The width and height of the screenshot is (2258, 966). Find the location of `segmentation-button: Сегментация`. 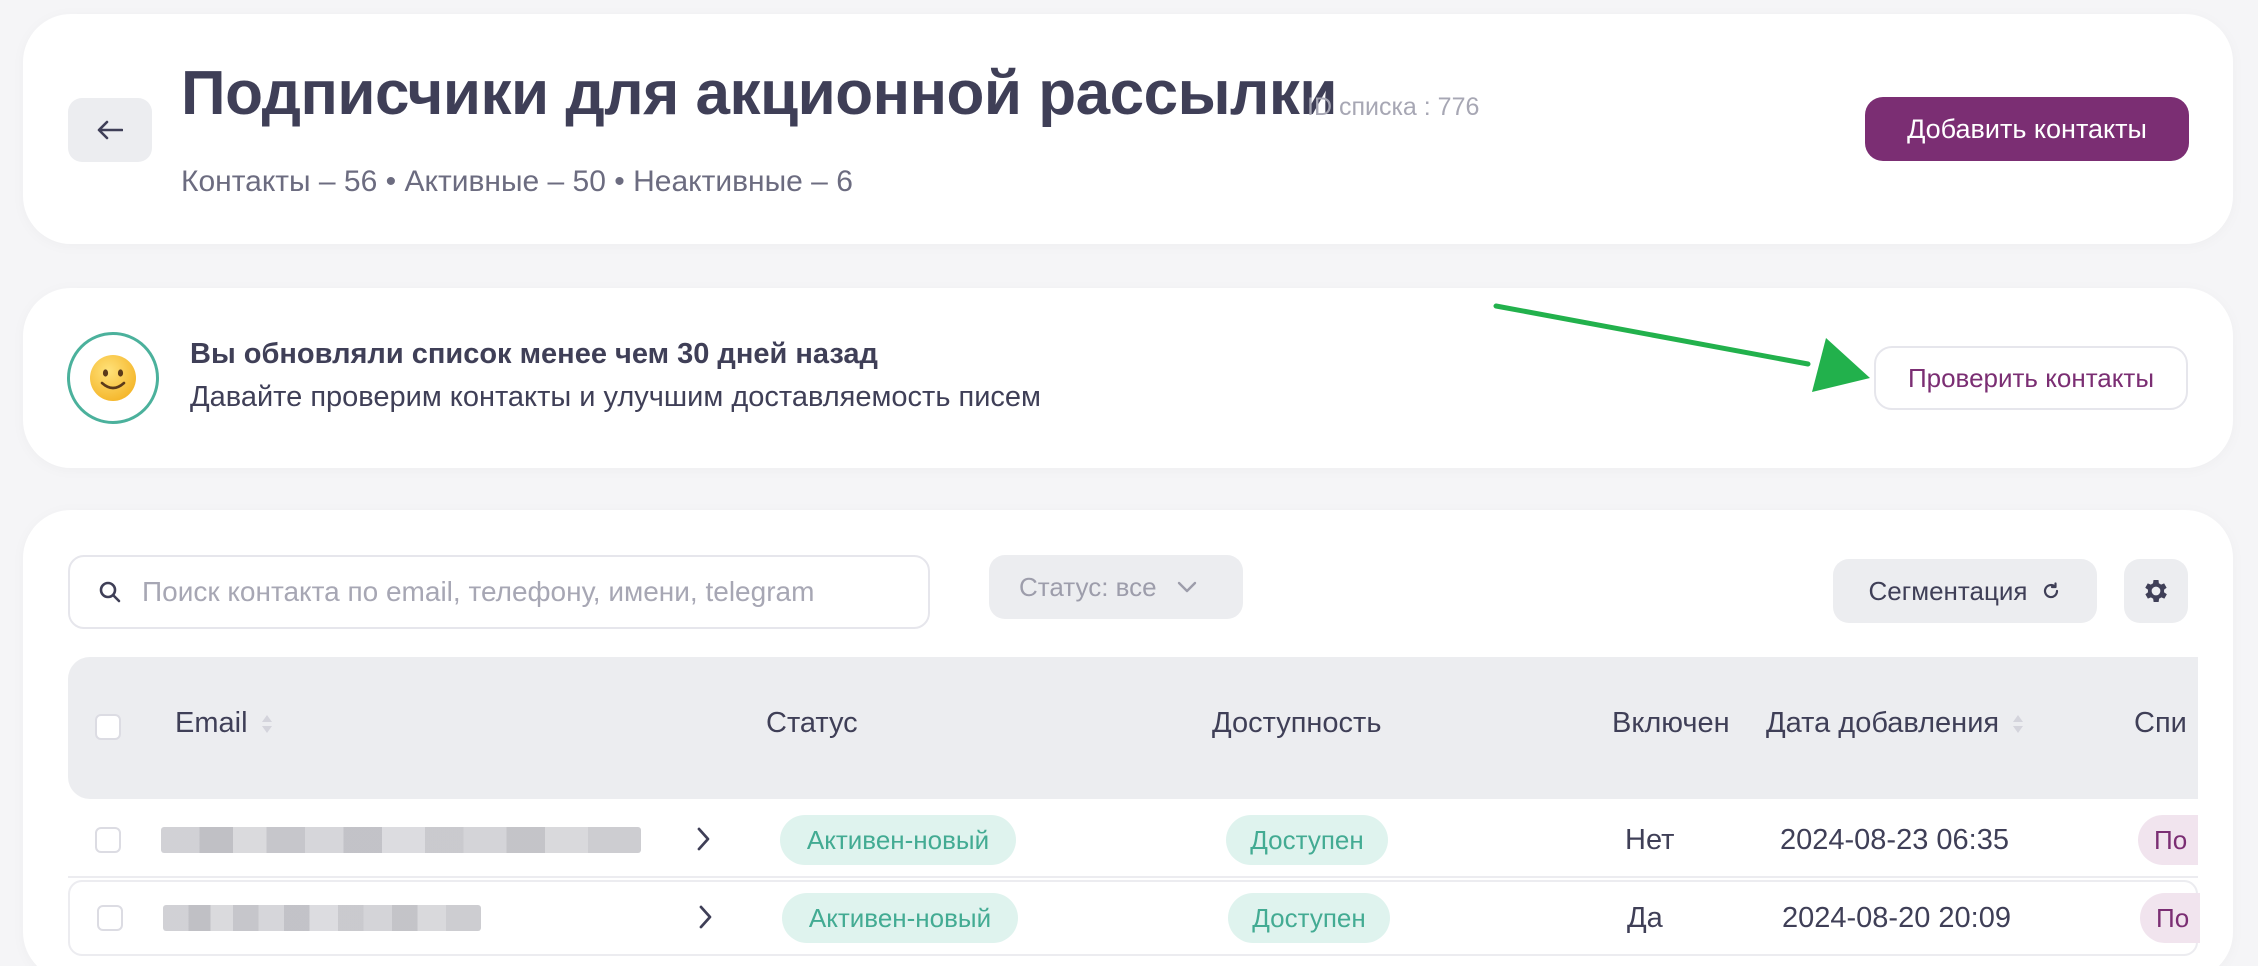

segmentation-button: Сегментация is located at coordinates (1965, 591).